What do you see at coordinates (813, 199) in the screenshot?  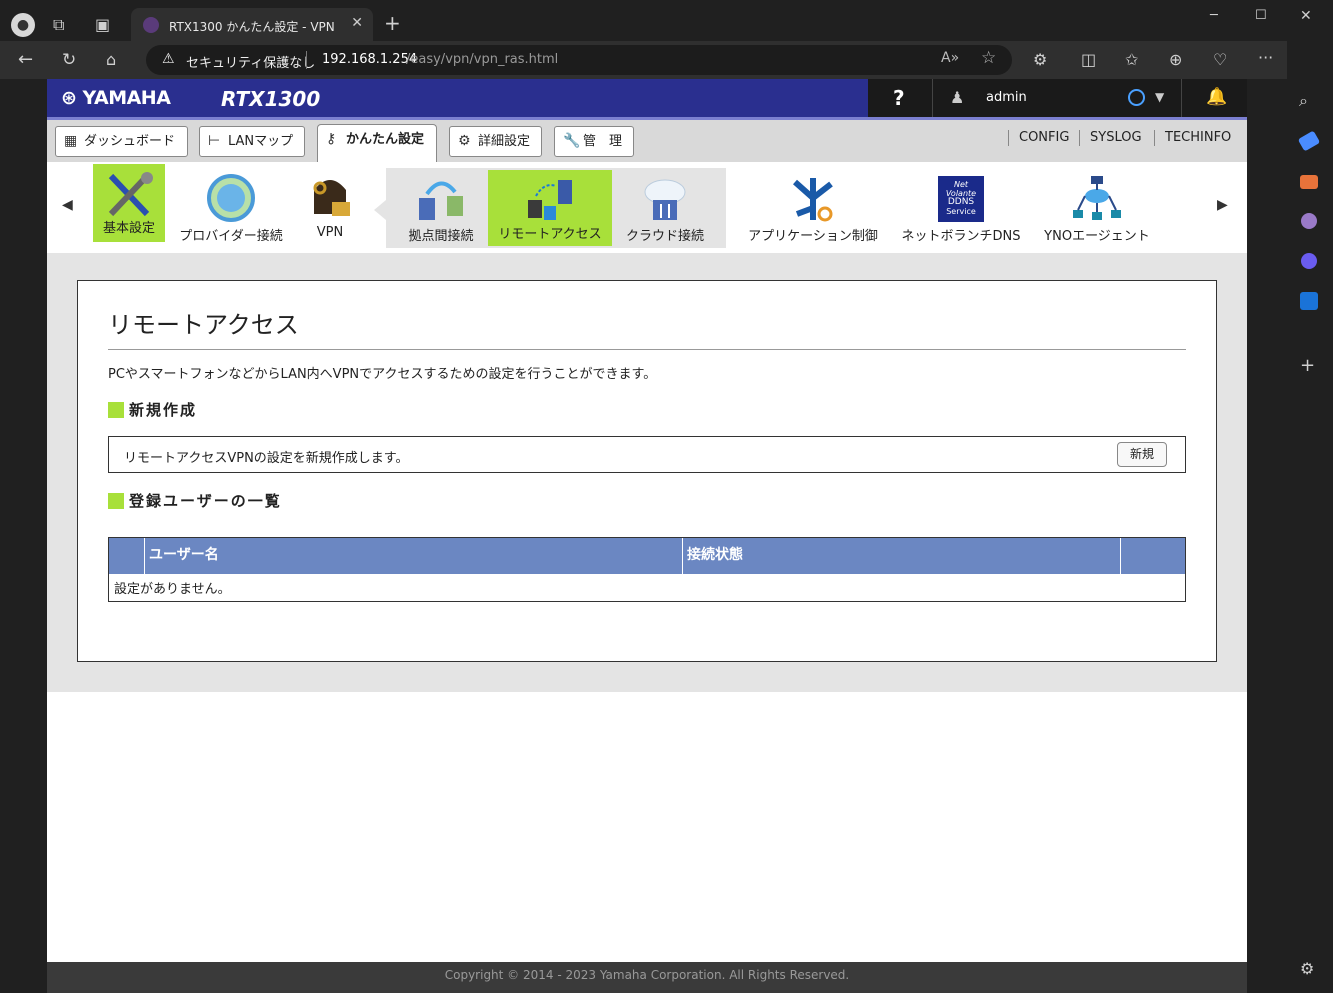 I see `app-control-icon` at bounding box center [813, 199].